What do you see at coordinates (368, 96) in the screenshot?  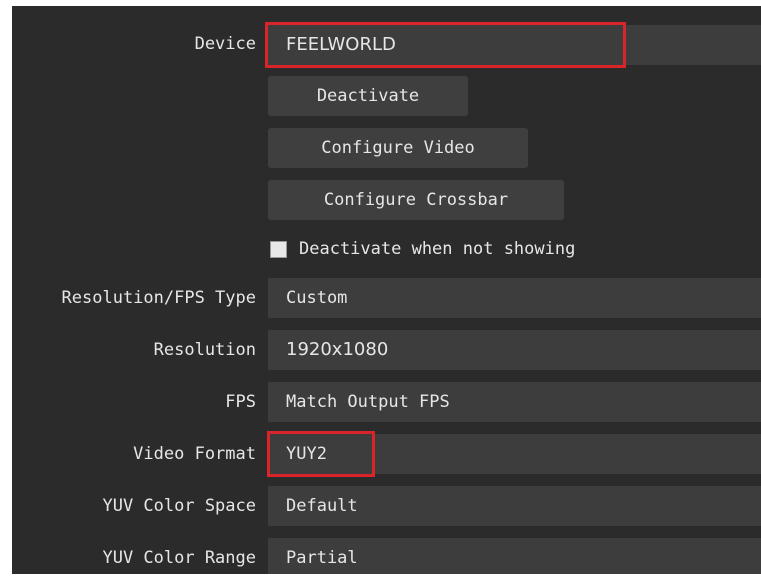 I see `deactivate-button: Deactivate` at bounding box center [368, 96].